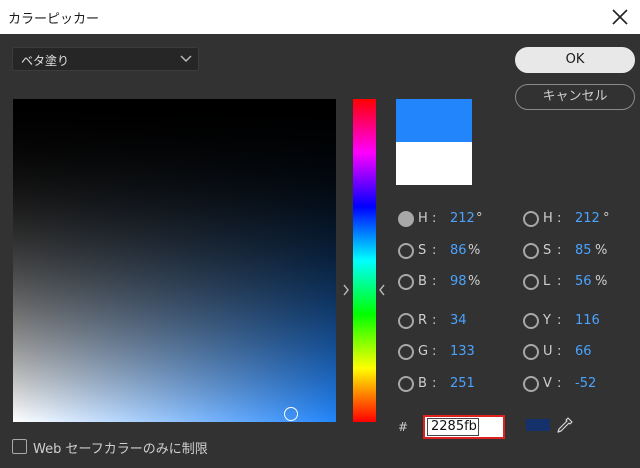 This screenshot has width=640, height=468. Describe the element at coordinates (320, 17) in the screenshot. I see `title-bar: カラーピッカー` at that location.